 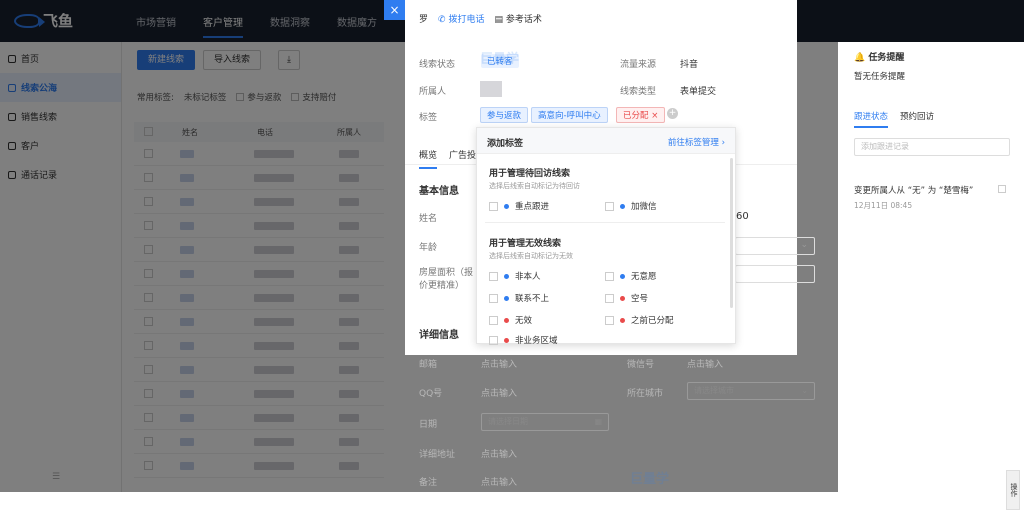 What do you see at coordinates (524, 321) in the screenshot?
I see `option-label: 无效` at bounding box center [524, 321].